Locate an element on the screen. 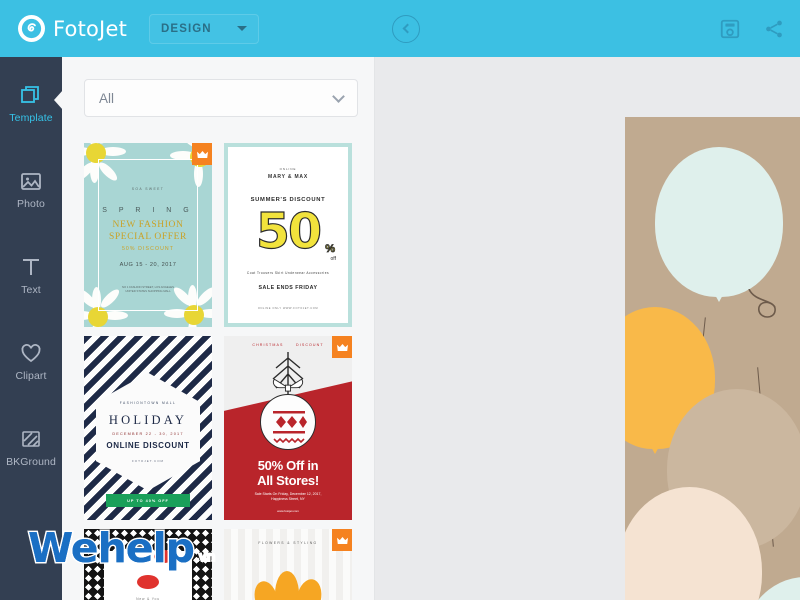 Image resolution: width=800 pixels, height=600 pixels. app-header: FotoJet DESIGN is located at coordinates (400, 28).